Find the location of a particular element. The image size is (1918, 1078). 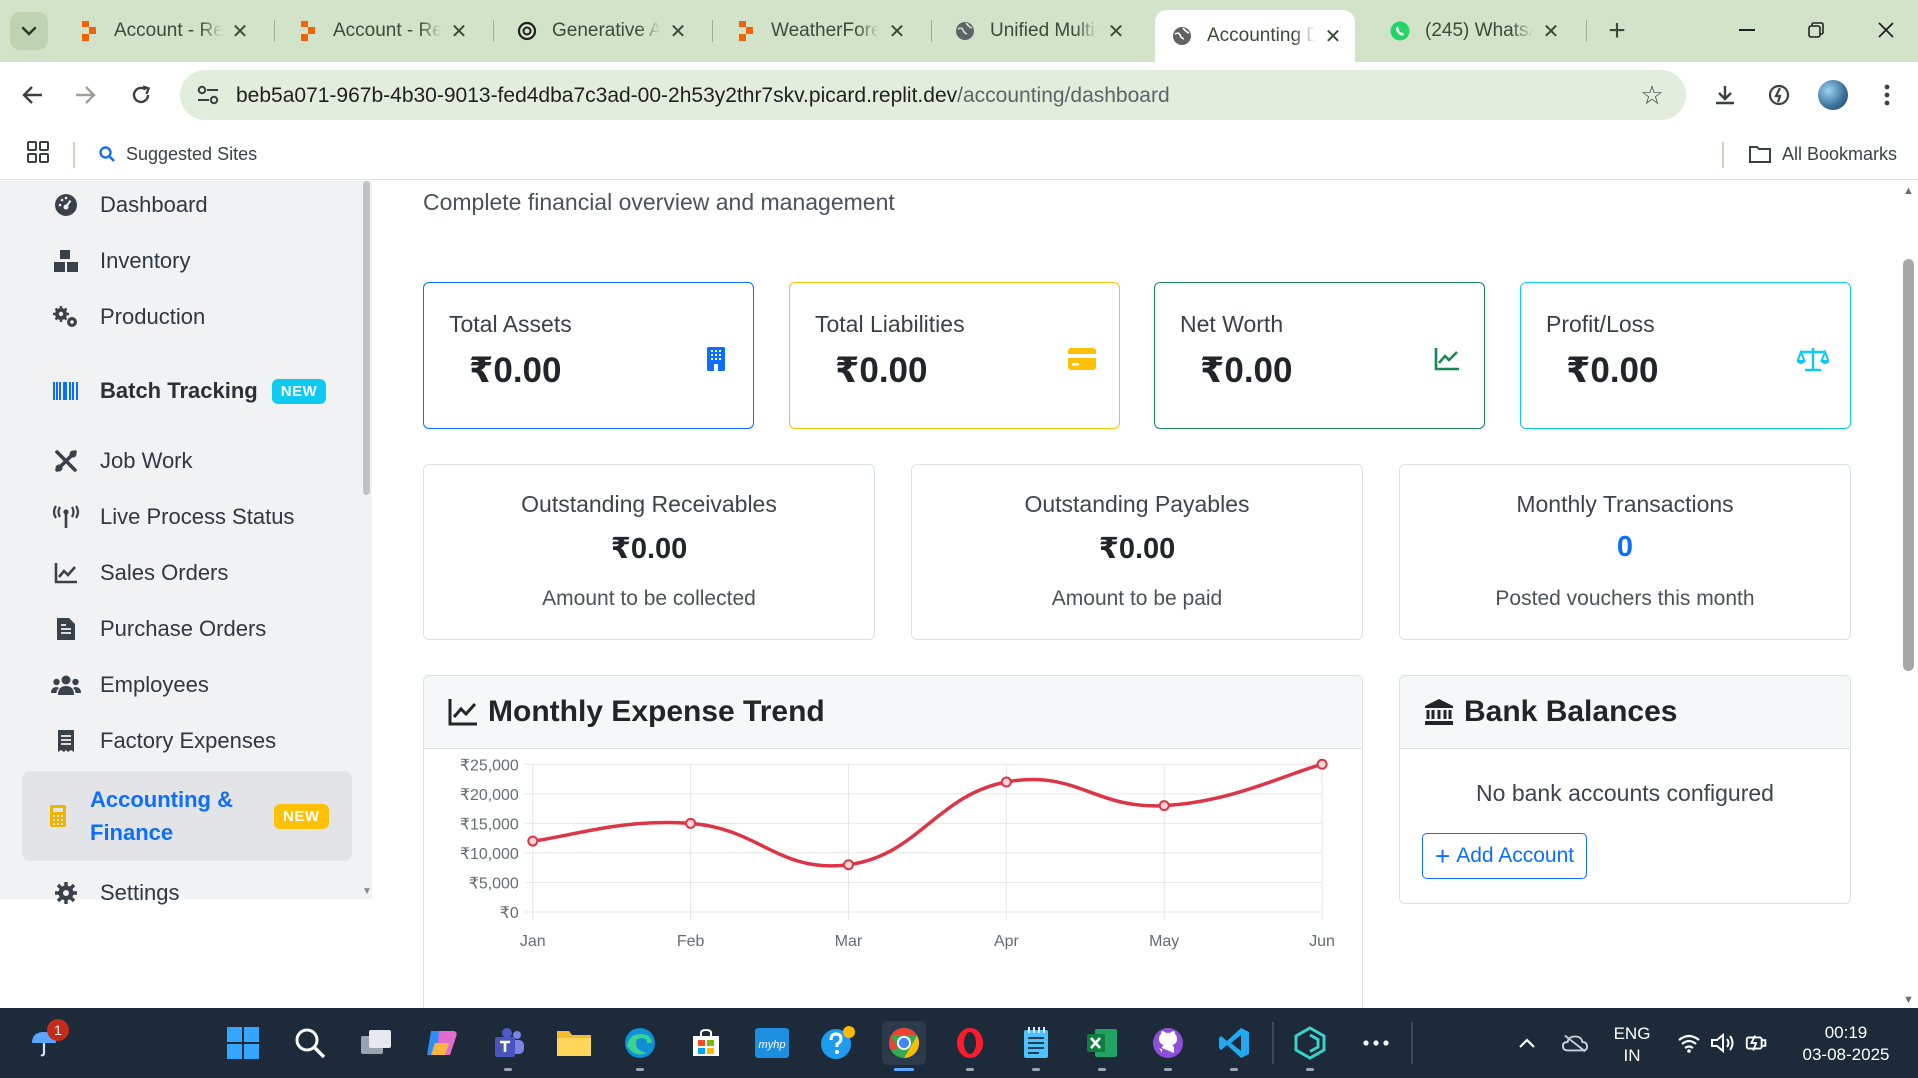

taskbar-file-explorer is located at coordinates (574, 1043).